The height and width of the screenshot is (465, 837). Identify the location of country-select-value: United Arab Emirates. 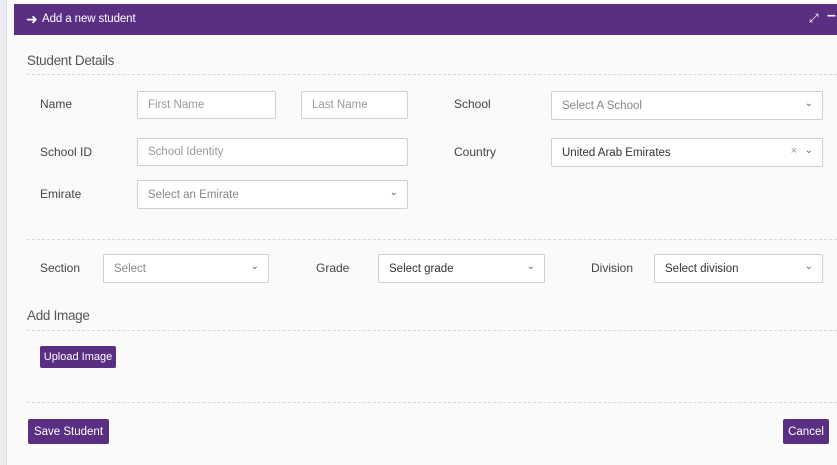
(616, 153).